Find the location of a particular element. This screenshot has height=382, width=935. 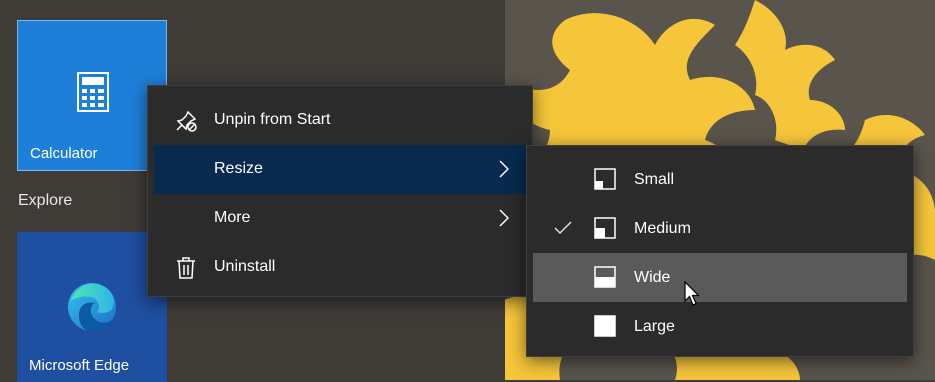

resize-option-wide: Wide is located at coordinates (720, 277).